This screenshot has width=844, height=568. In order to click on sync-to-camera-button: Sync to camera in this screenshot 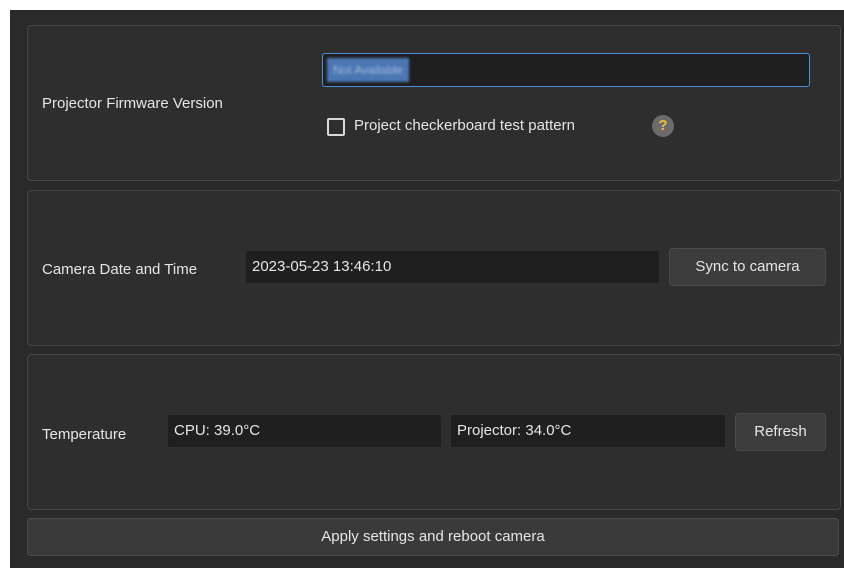, I will do `click(747, 267)`.